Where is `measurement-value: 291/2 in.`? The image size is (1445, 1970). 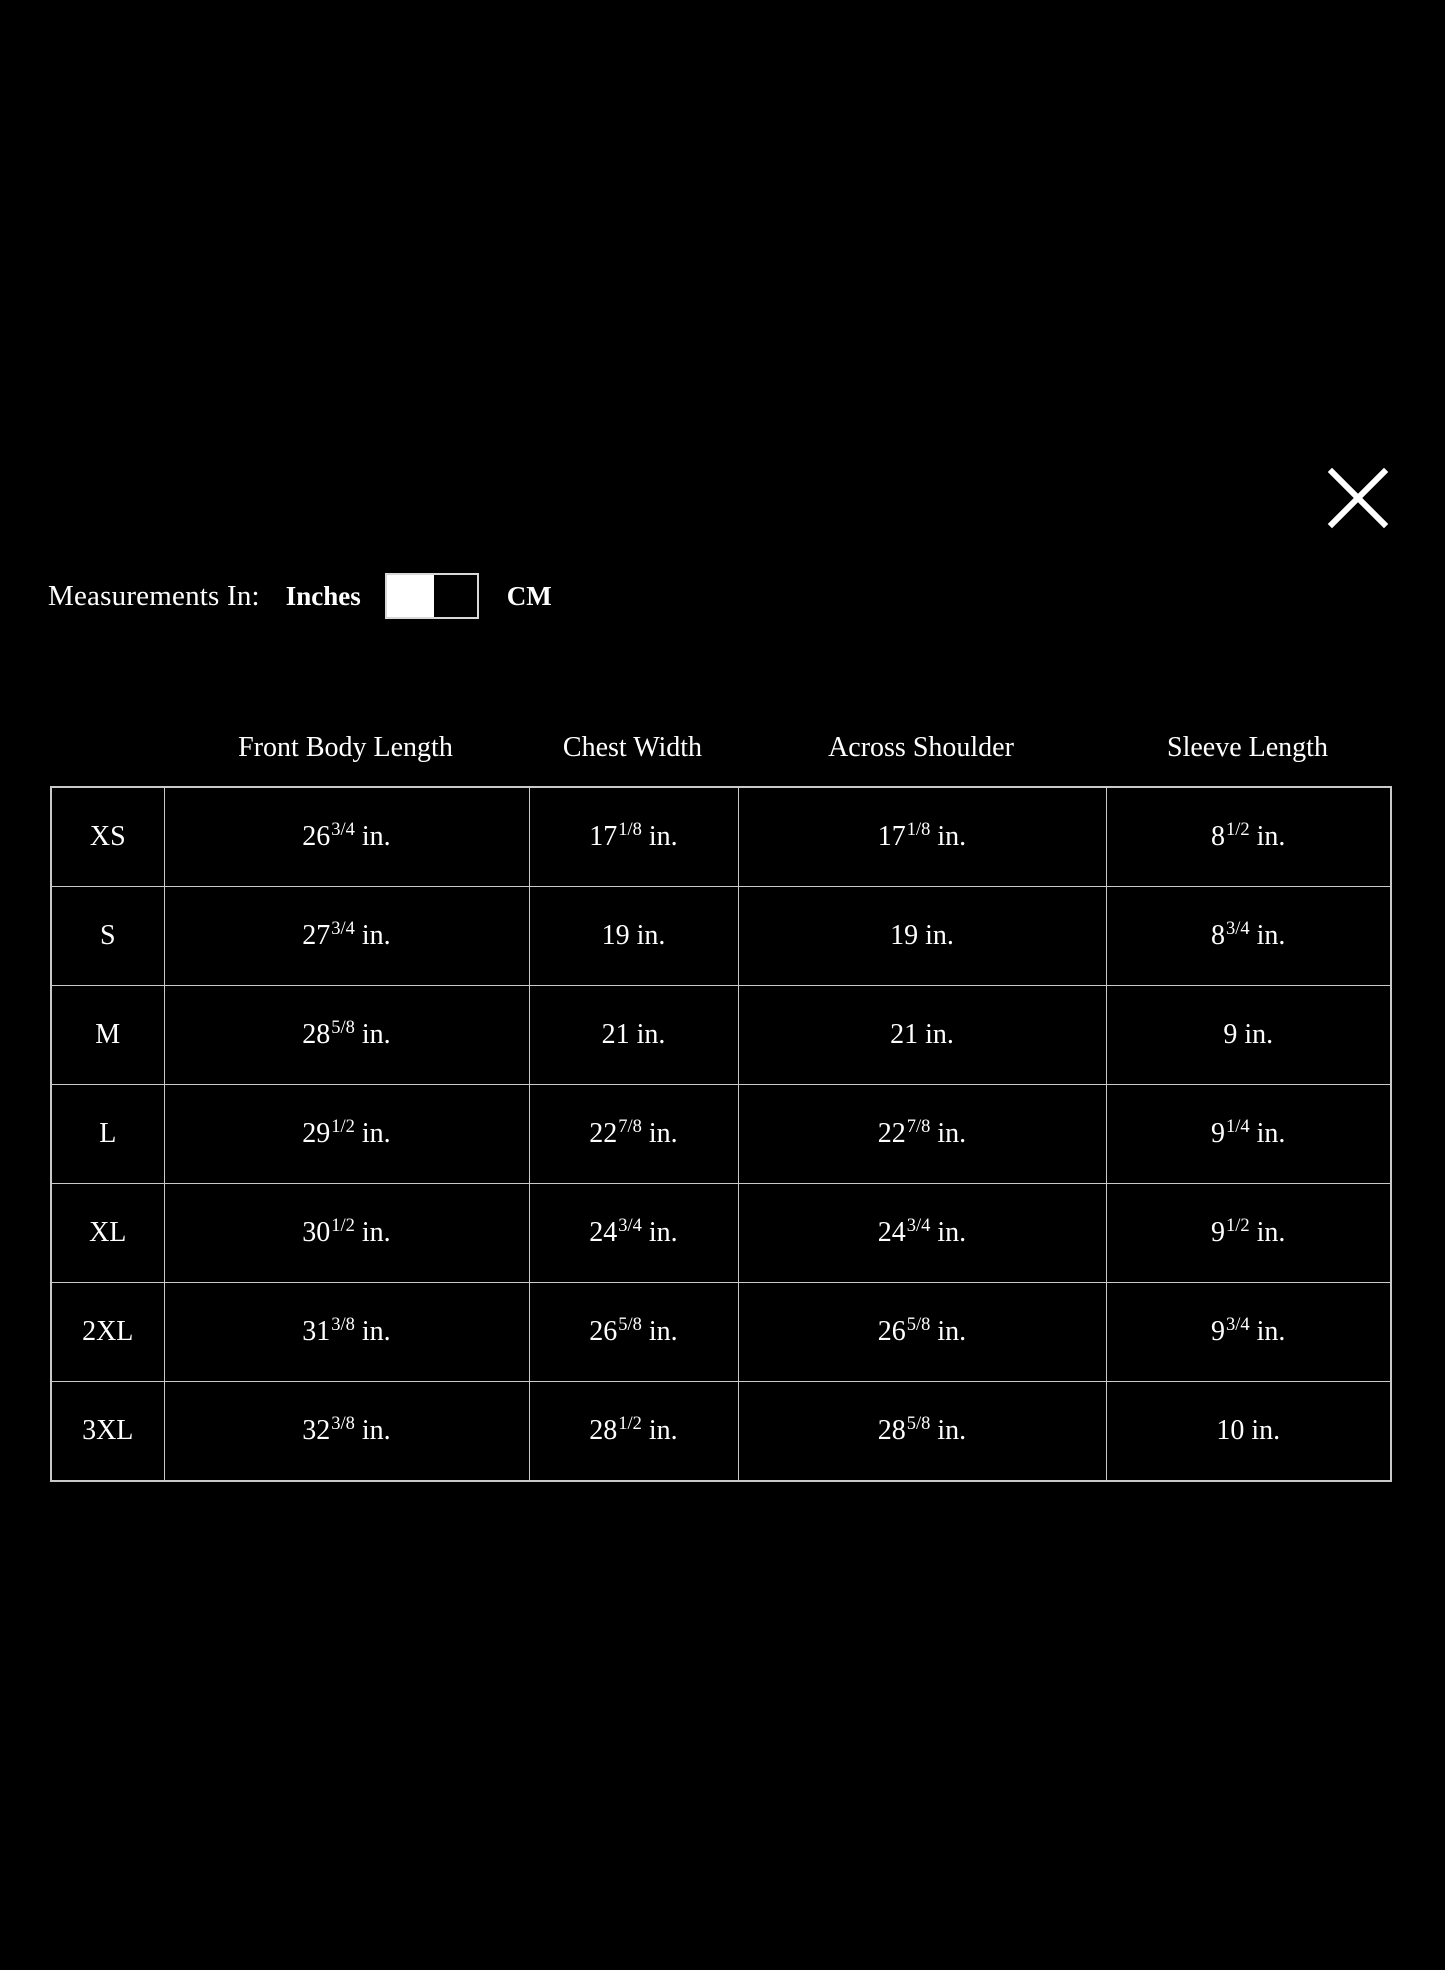 measurement-value: 291/2 in. is located at coordinates (346, 1132).